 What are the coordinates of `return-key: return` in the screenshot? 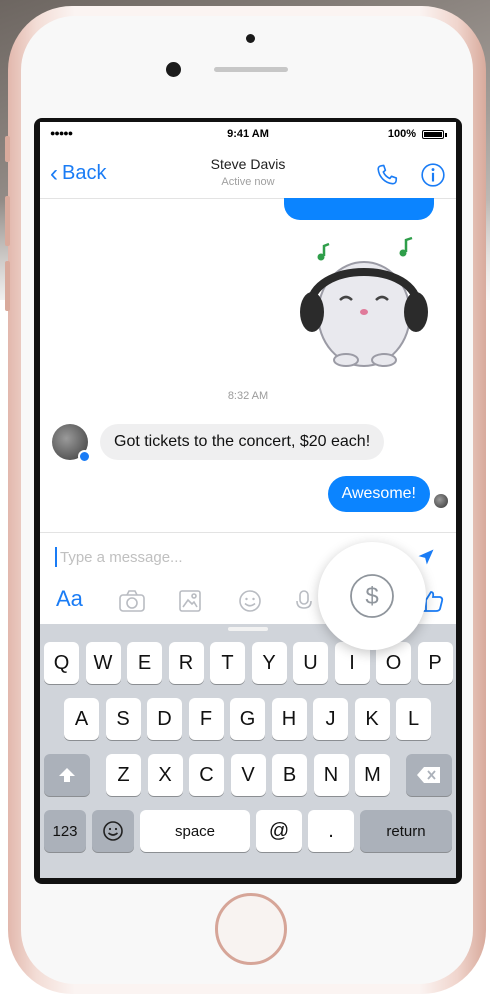 It's located at (406, 831).